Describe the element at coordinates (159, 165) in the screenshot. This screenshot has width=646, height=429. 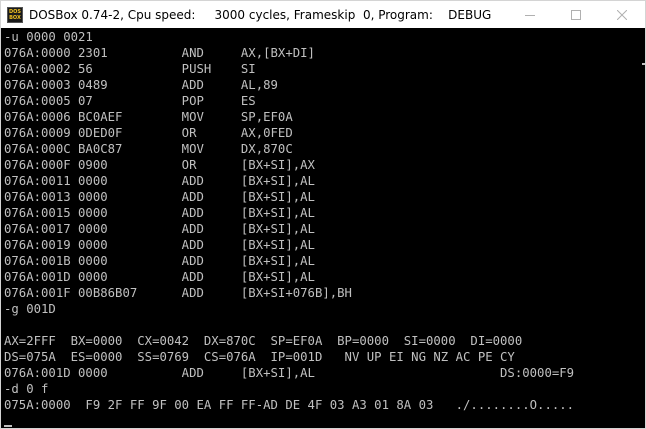
I see `terminal-line: 076A:000F 0900 OR [BX+SI],AX` at that location.